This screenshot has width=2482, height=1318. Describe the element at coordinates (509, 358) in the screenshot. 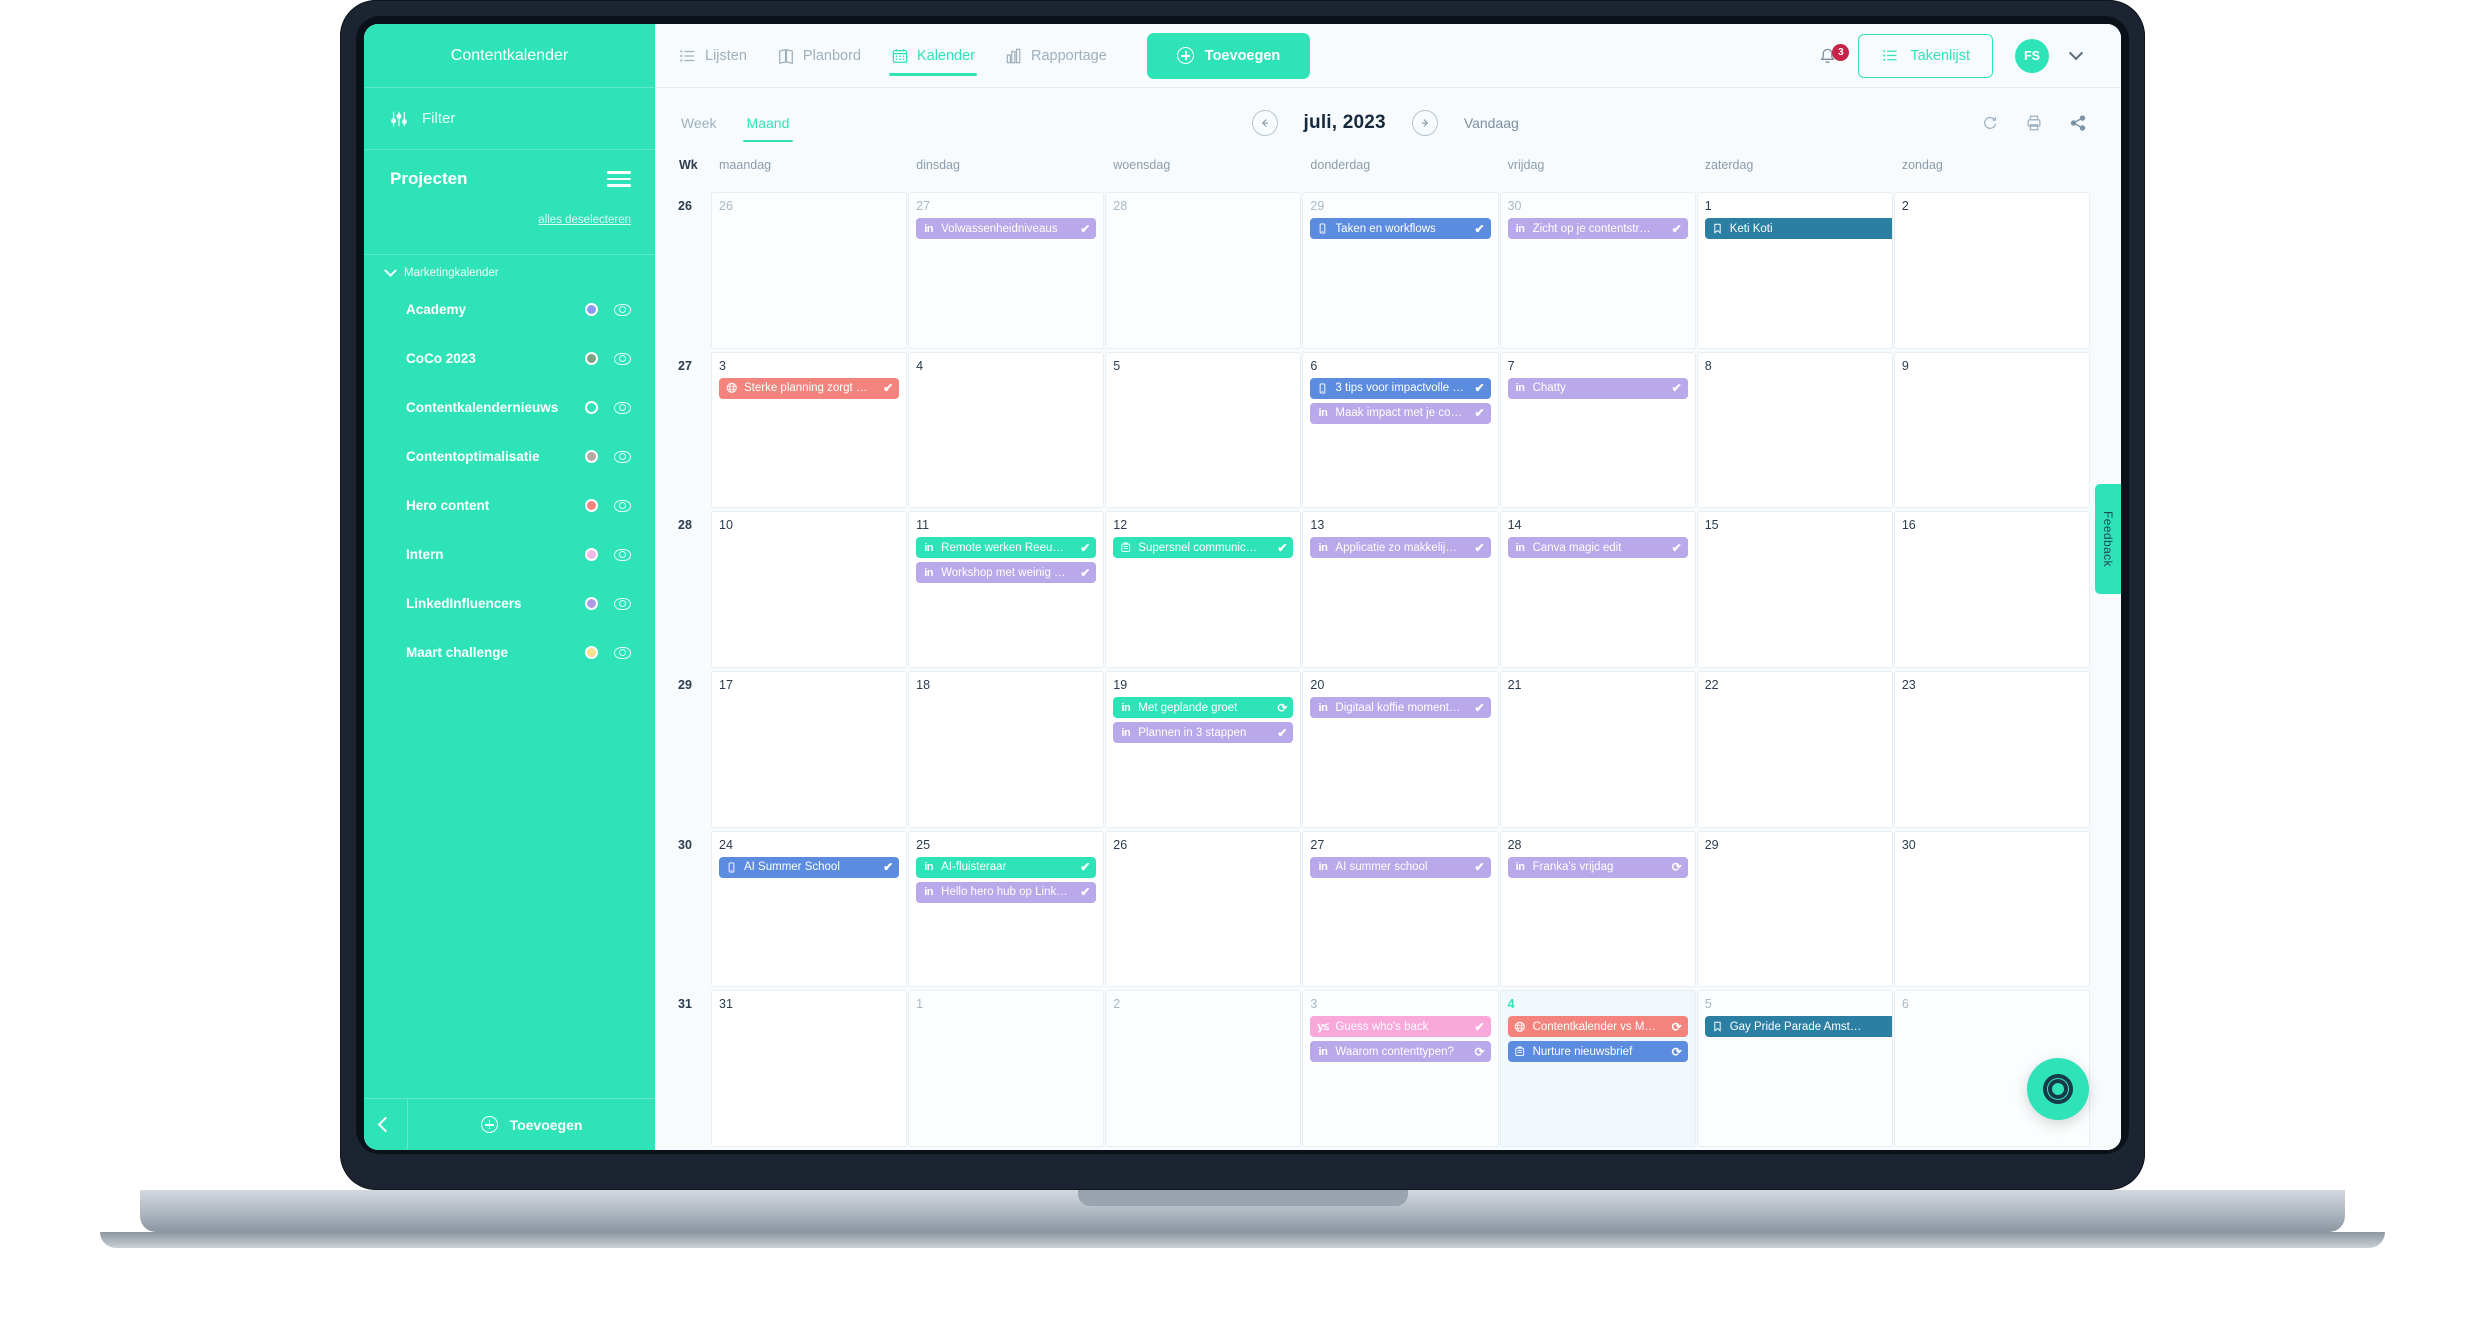

I see `sidebar-item-coco-2023: CoCo 2023` at that location.